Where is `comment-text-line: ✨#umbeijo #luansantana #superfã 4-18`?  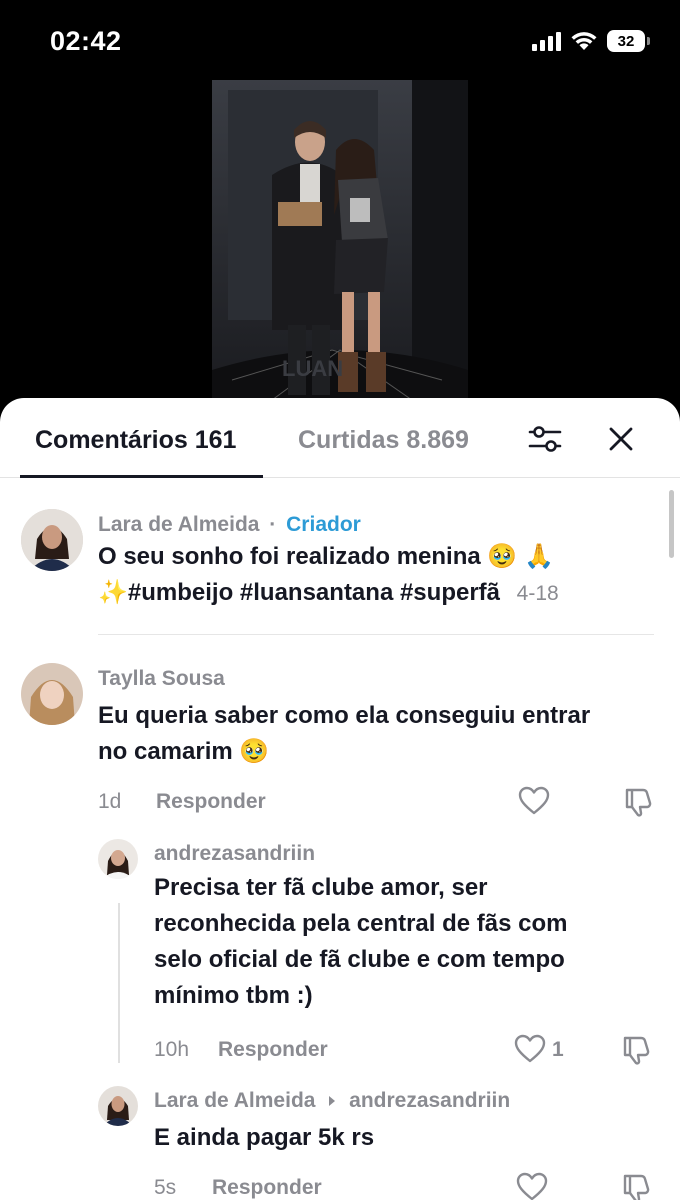 comment-text-line: ✨#umbeijo #luansantana #superfã 4-18 is located at coordinates (368, 593).